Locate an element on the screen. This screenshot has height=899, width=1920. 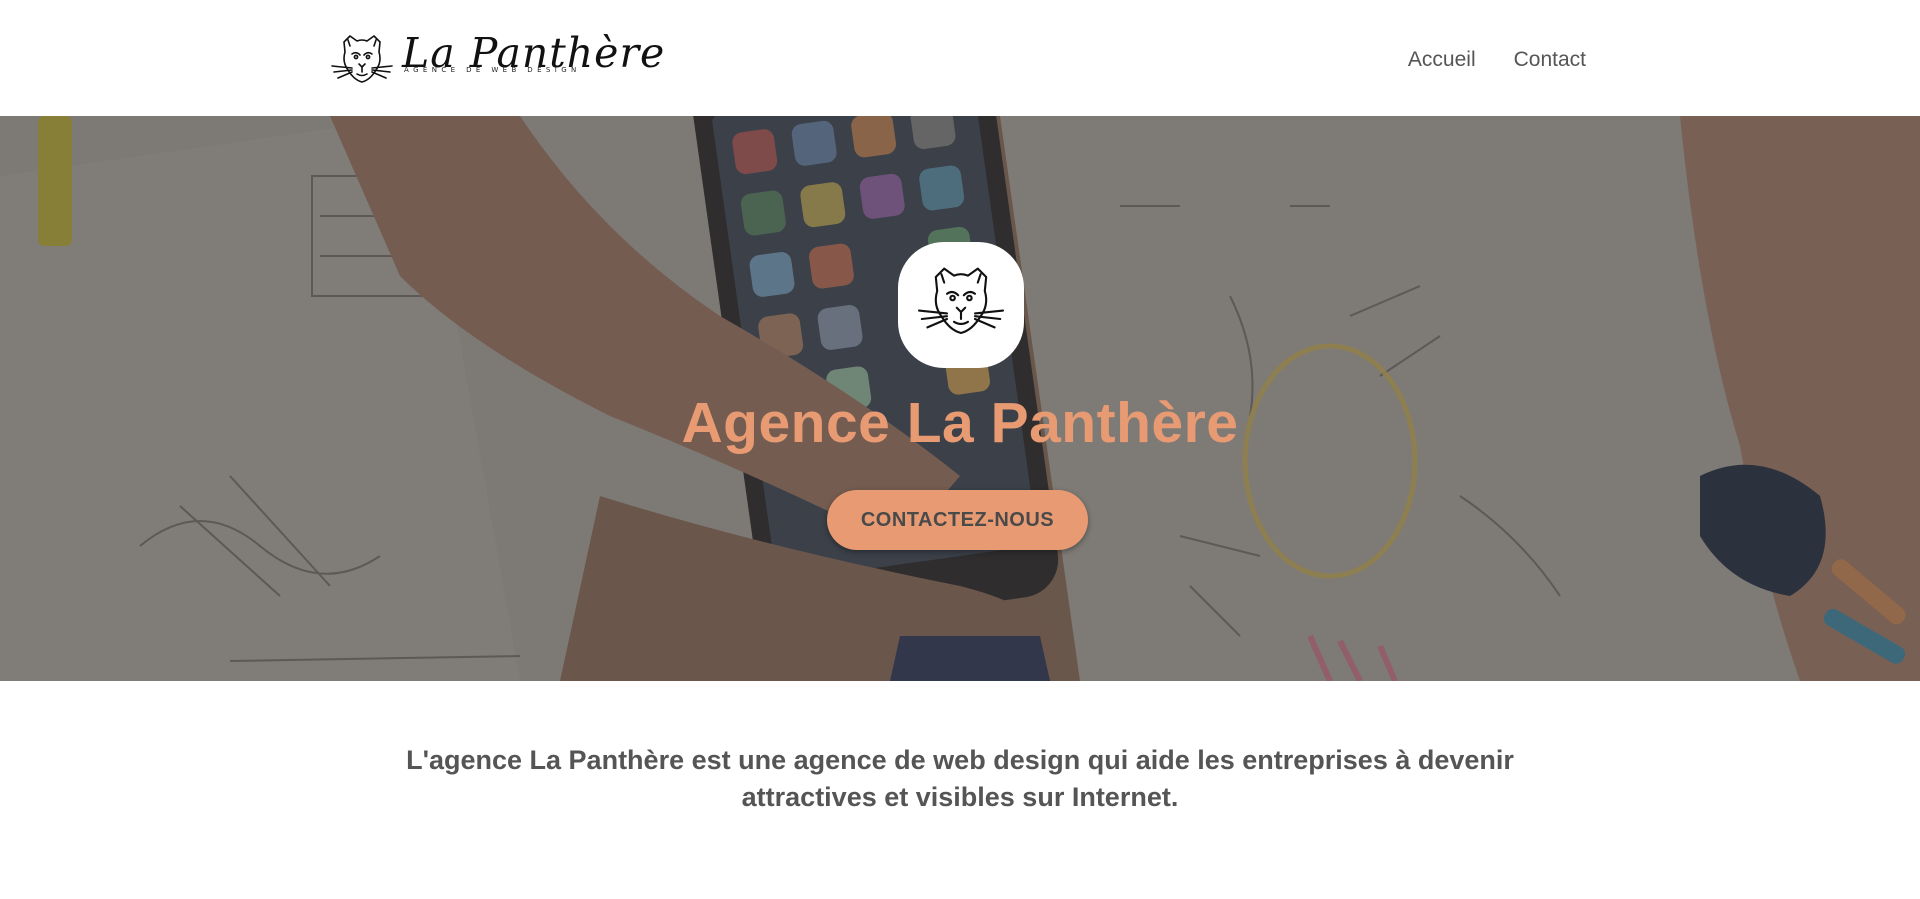
hero-logo-badge is located at coordinates (961, 305).